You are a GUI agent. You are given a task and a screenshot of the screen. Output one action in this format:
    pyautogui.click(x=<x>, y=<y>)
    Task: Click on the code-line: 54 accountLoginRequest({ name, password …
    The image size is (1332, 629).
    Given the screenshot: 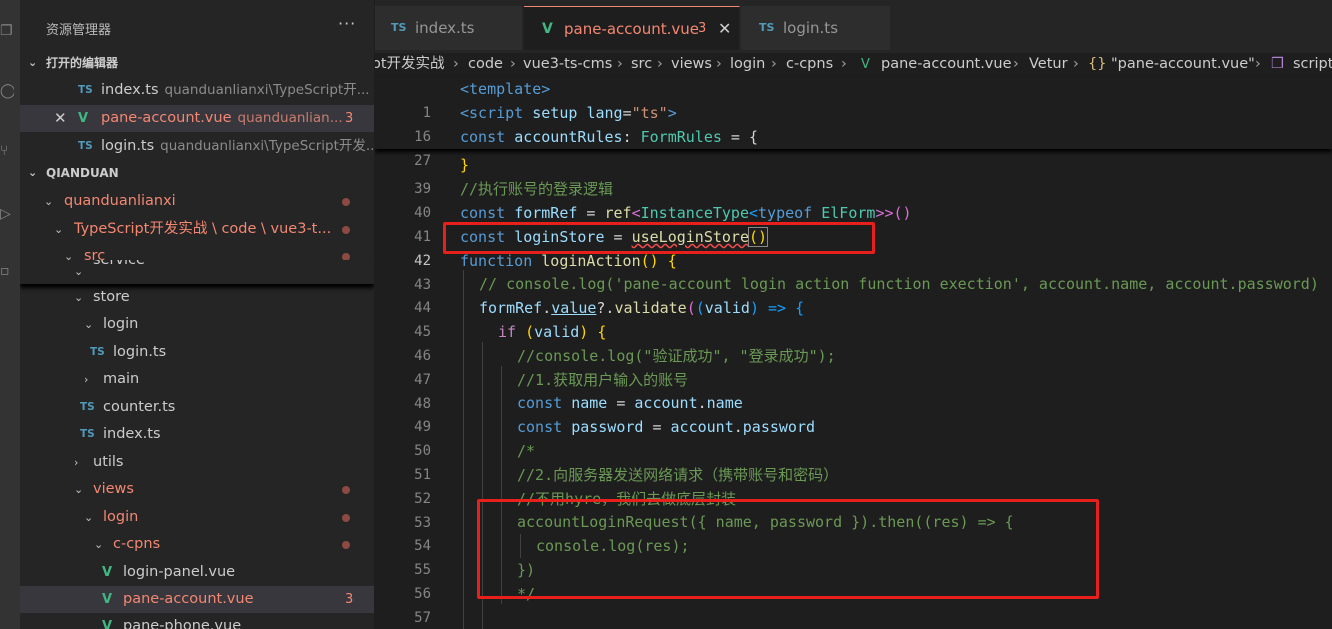 What is the action you would take?
    pyautogui.click(x=853, y=532)
    